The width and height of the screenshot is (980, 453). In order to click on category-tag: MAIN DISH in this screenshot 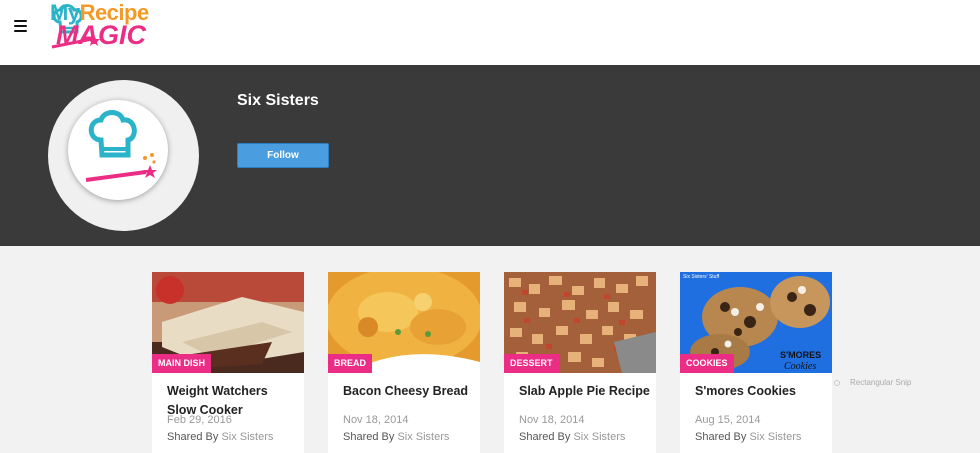, I will do `click(181, 363)`.